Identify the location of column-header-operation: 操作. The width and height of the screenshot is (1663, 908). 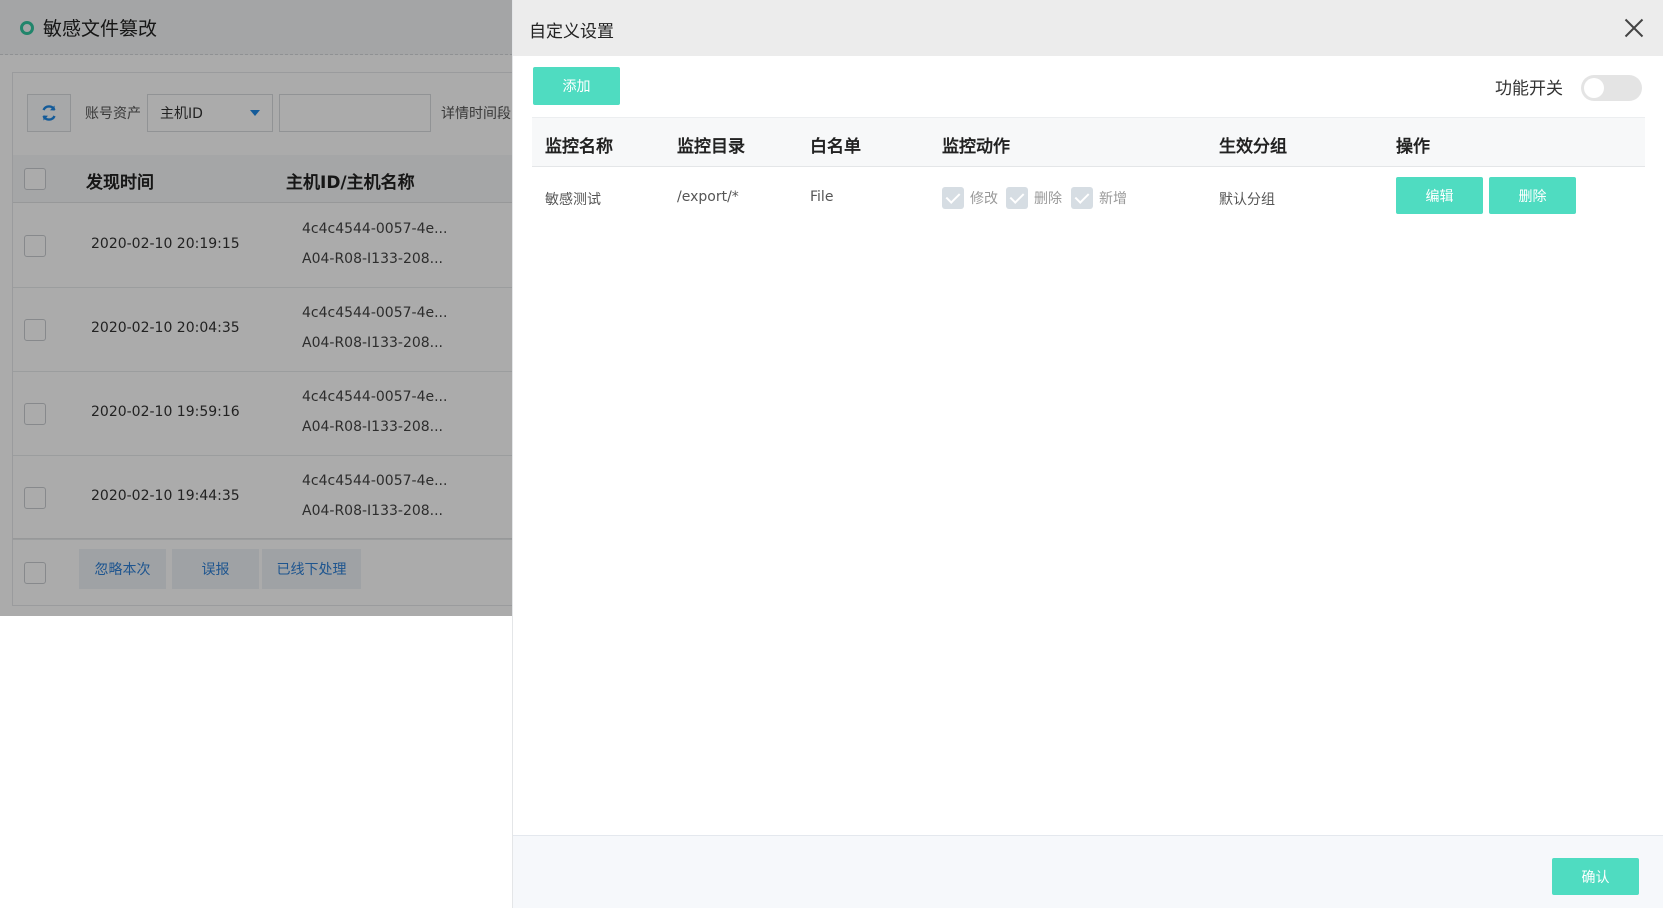
(1413, 147).